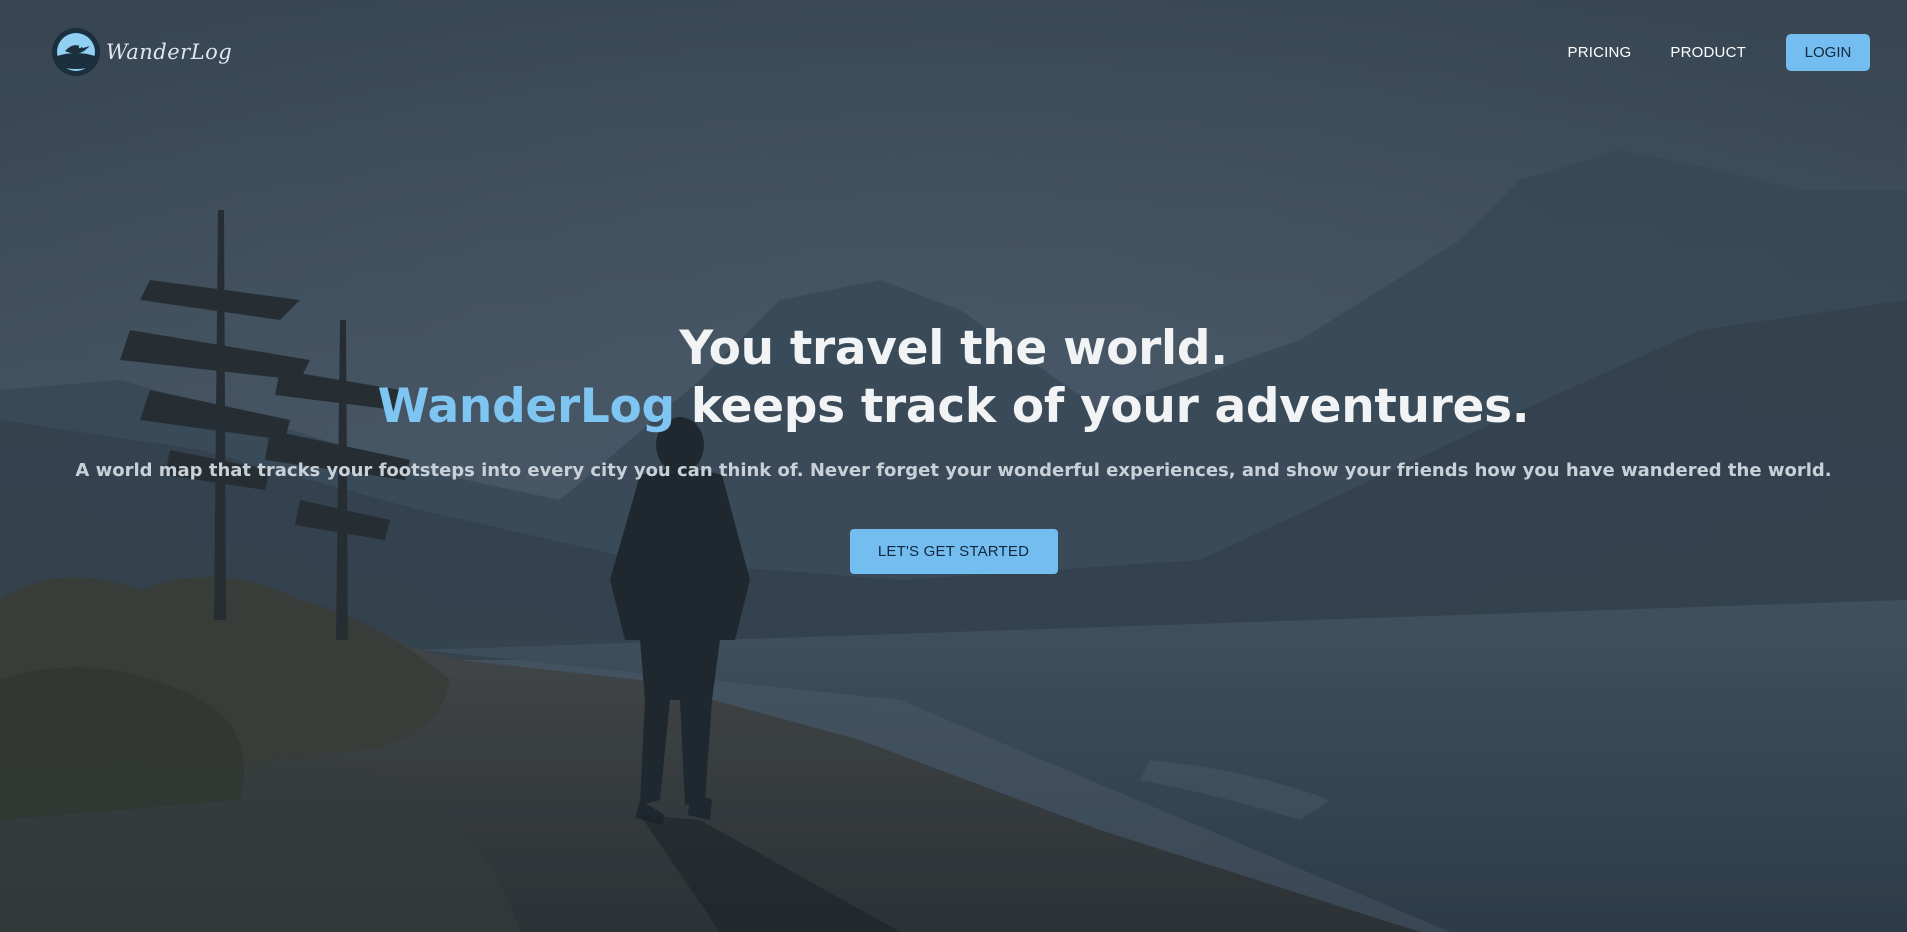 The width and height of the screenshot is (1907, 932). What do you see at coordinates (953, 551) in the screenshot?
I see `get-started-button: LET'S GET STARTED` at bounding box center [953, 551].